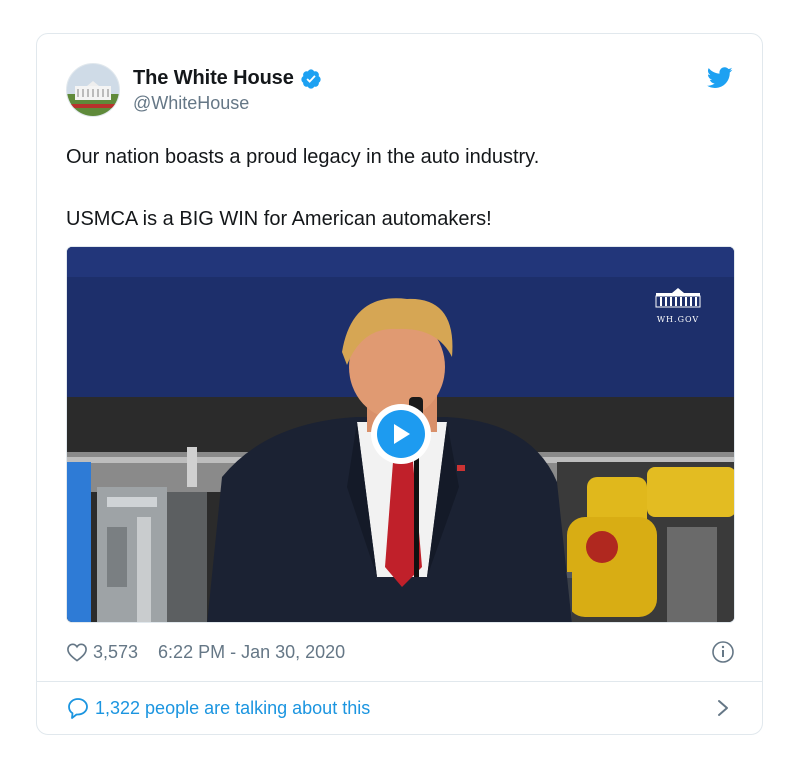 This screenshot has height=772, width=800. I want to click on tweet-header: The White House @WhiteHouse, so click(194, 90).